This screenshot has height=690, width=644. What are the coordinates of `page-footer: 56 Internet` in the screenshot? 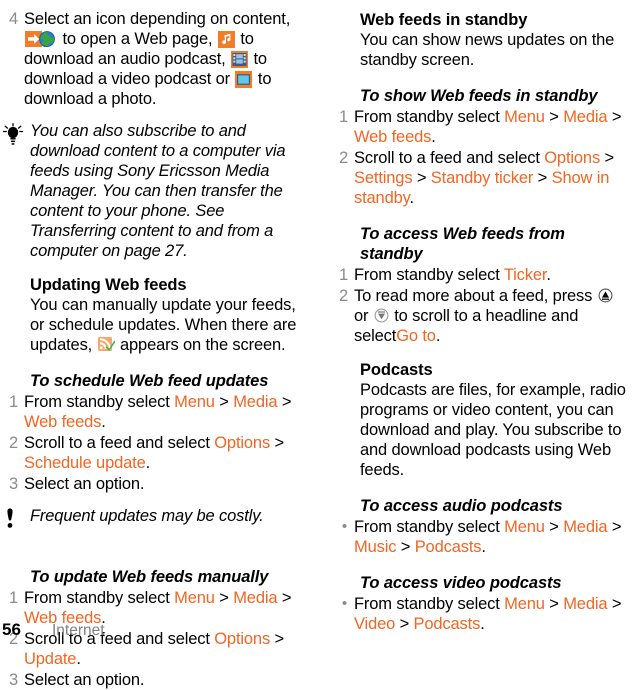 It's located at (322, 630).